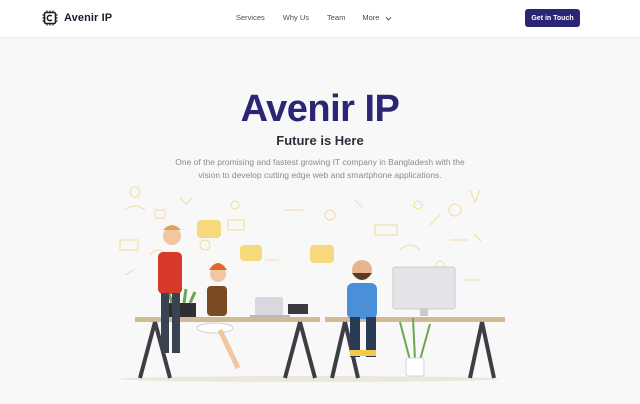  I want to click on nav-why-us-link: Why Us, so click(296, 18).